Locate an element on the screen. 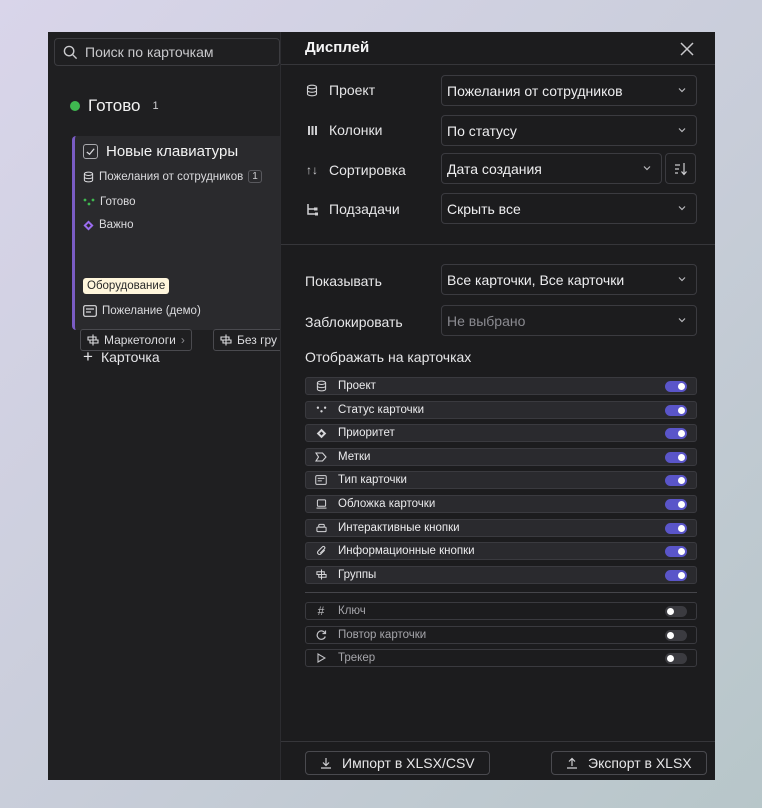 This screenshot has width=762, height=808. tag-icon is located at coordinates (321, 457).